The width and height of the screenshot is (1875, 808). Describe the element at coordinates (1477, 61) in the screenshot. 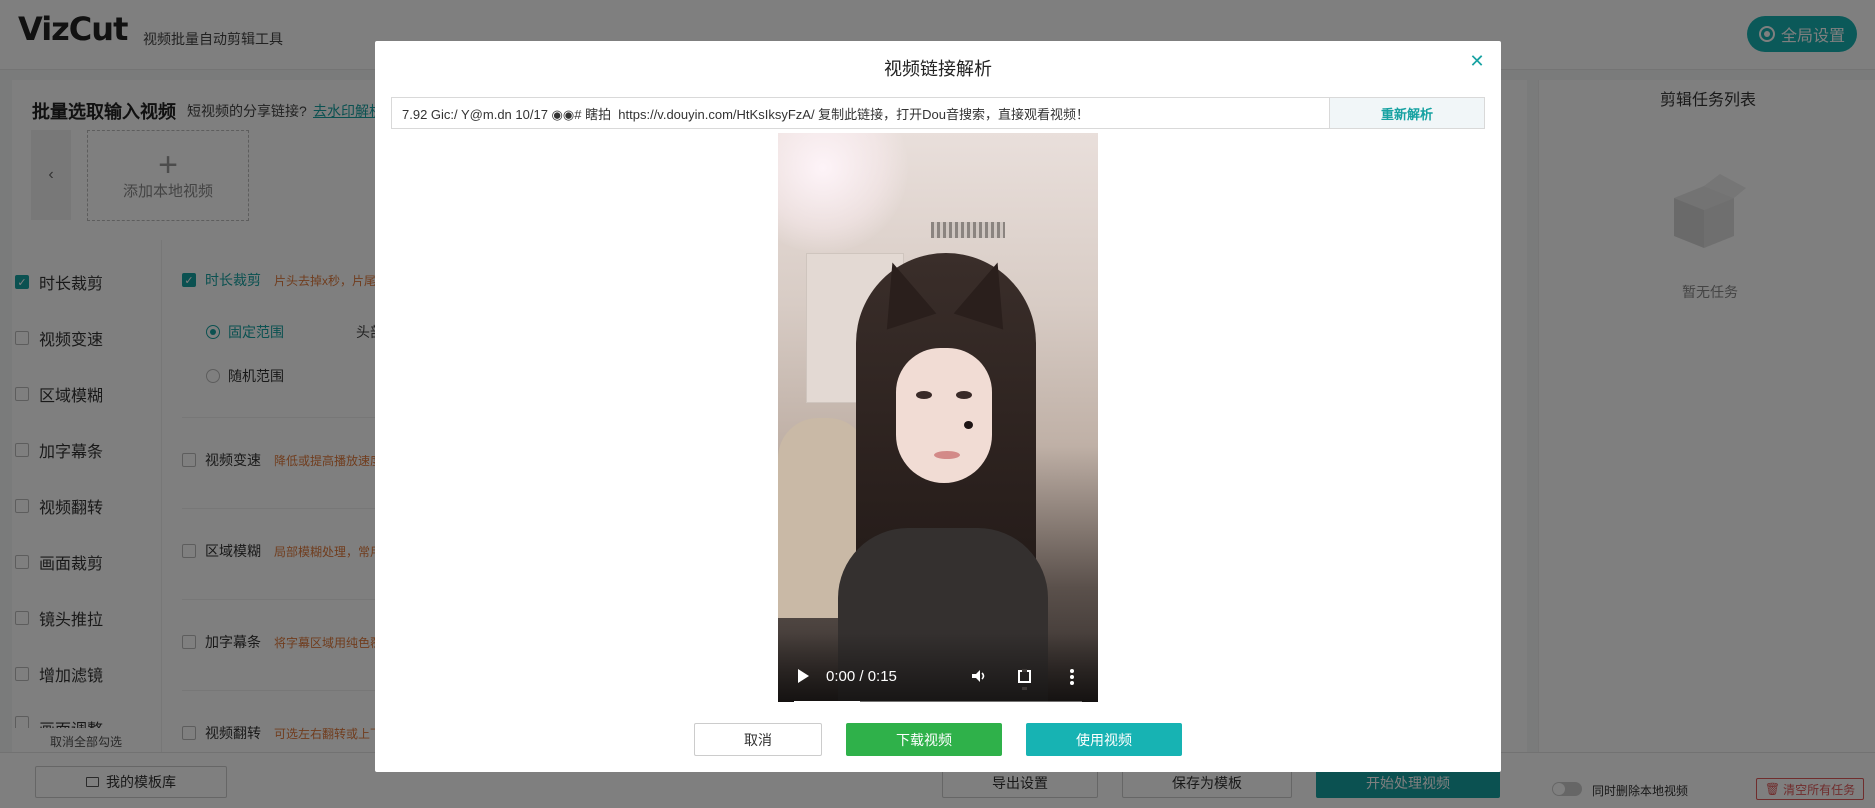

I see `close-icon: ✕` at that location.